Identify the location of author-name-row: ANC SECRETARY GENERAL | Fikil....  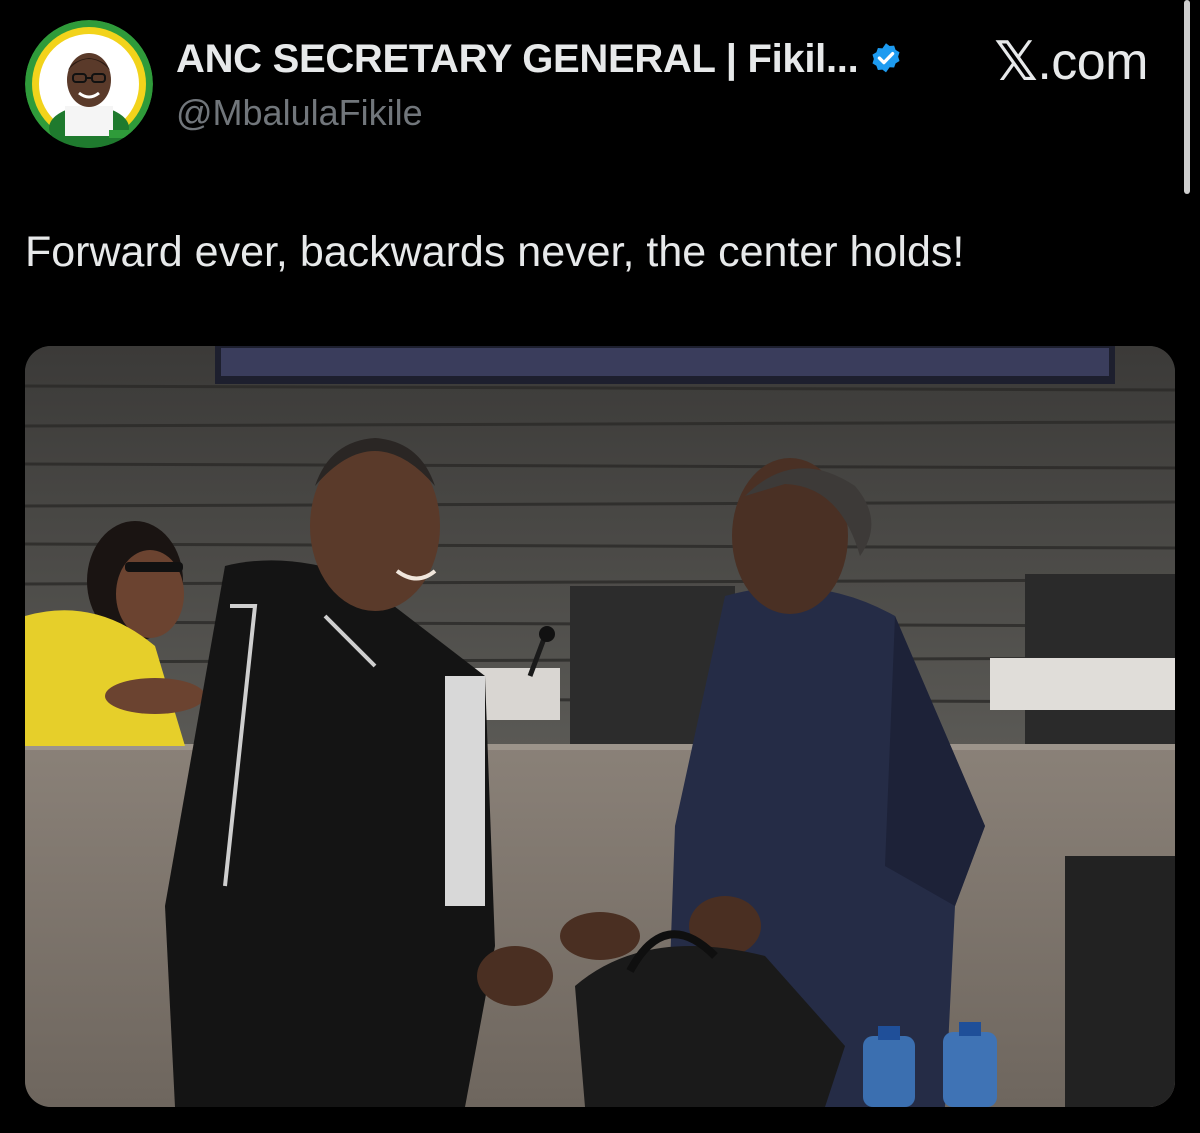
(561, 59).